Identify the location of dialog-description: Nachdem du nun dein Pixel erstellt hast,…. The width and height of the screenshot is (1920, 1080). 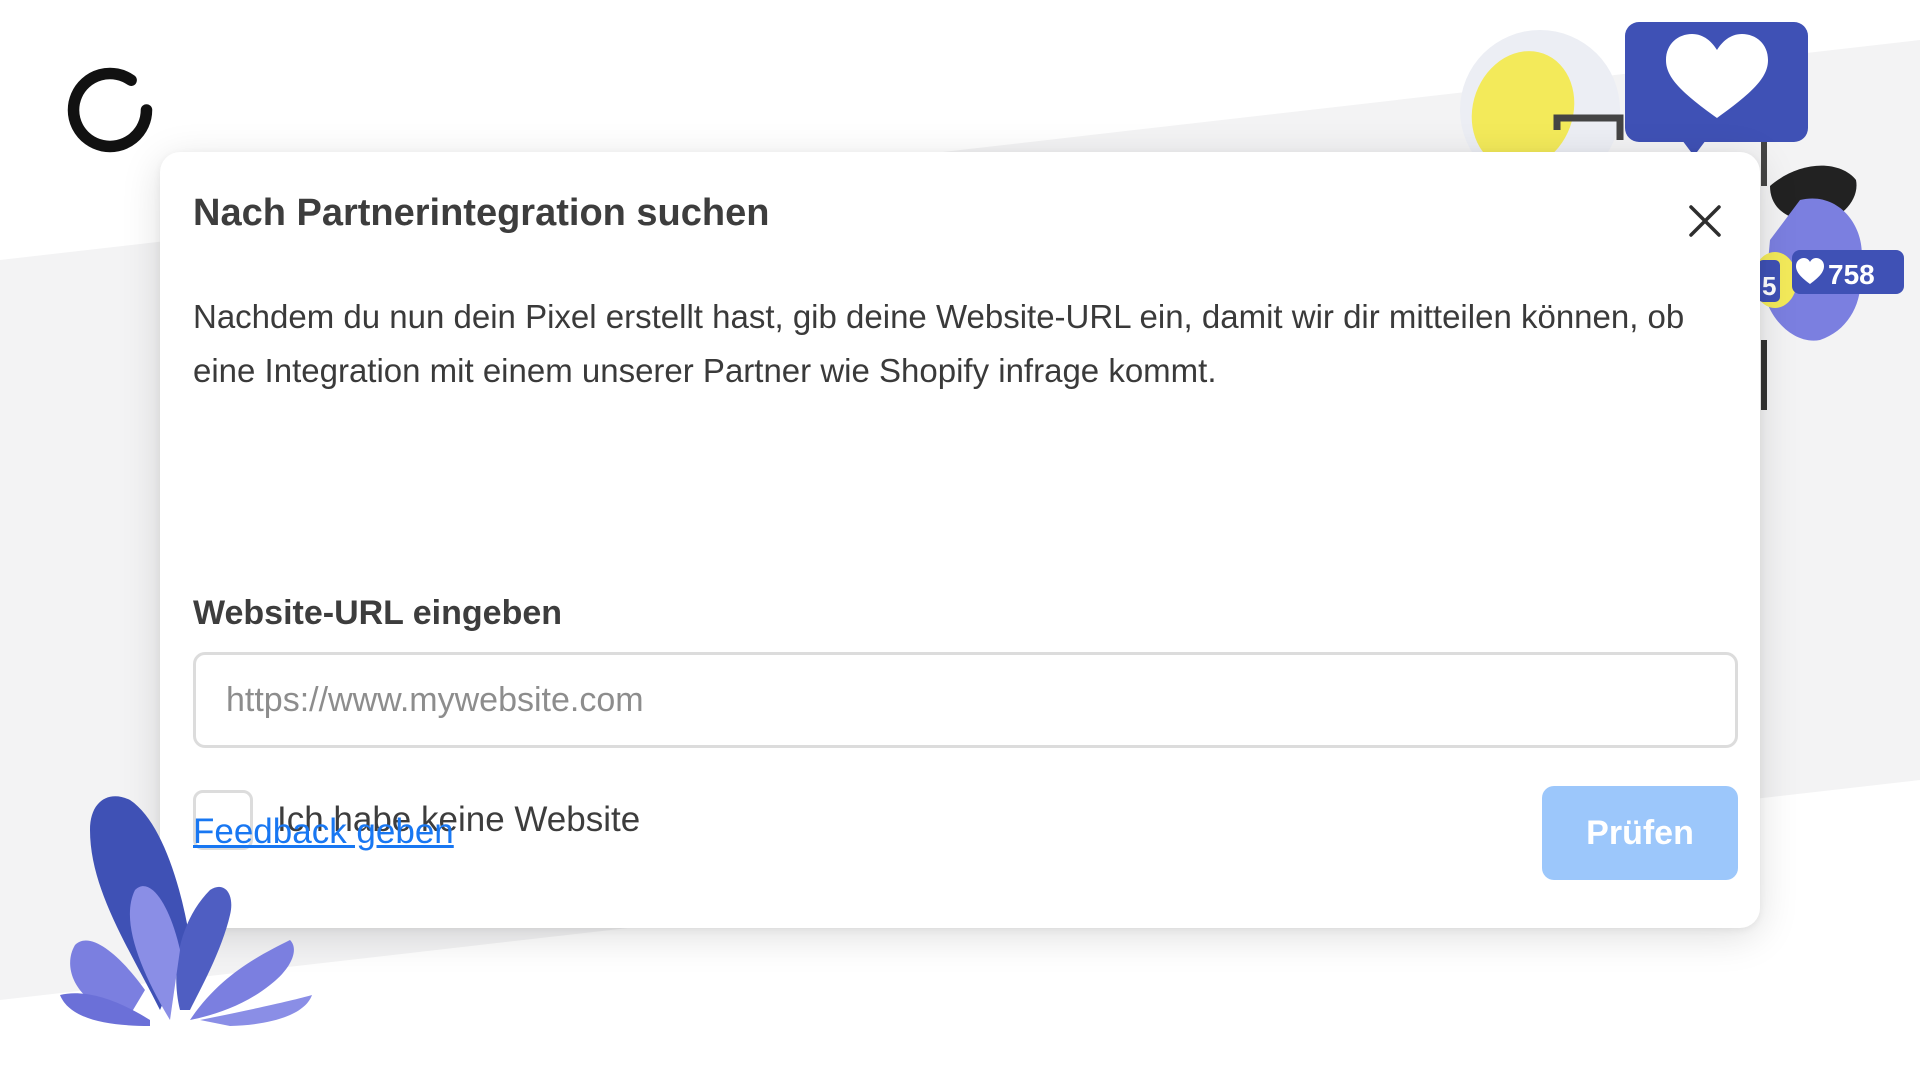
(939, 343).